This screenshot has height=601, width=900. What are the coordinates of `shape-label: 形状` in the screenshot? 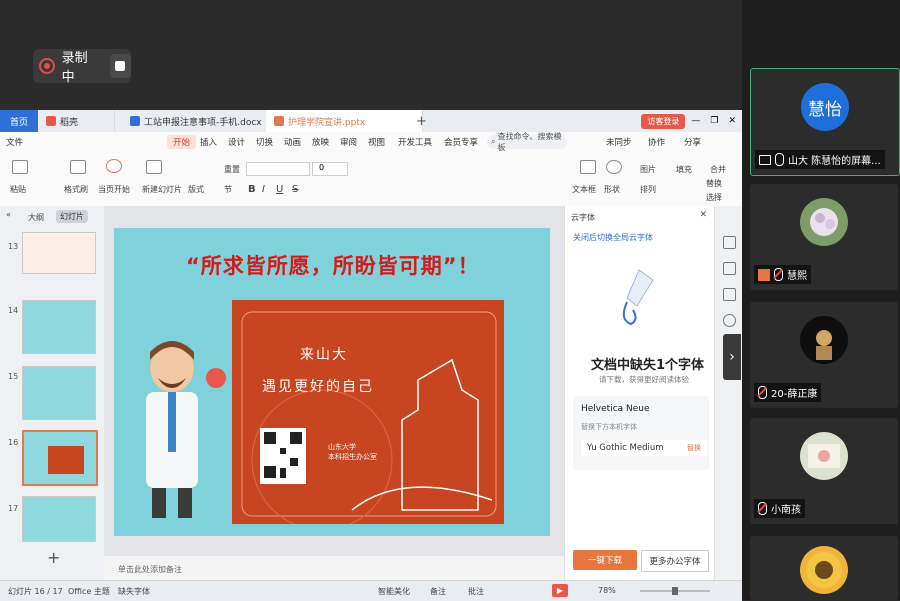 It's located at (612, 189).